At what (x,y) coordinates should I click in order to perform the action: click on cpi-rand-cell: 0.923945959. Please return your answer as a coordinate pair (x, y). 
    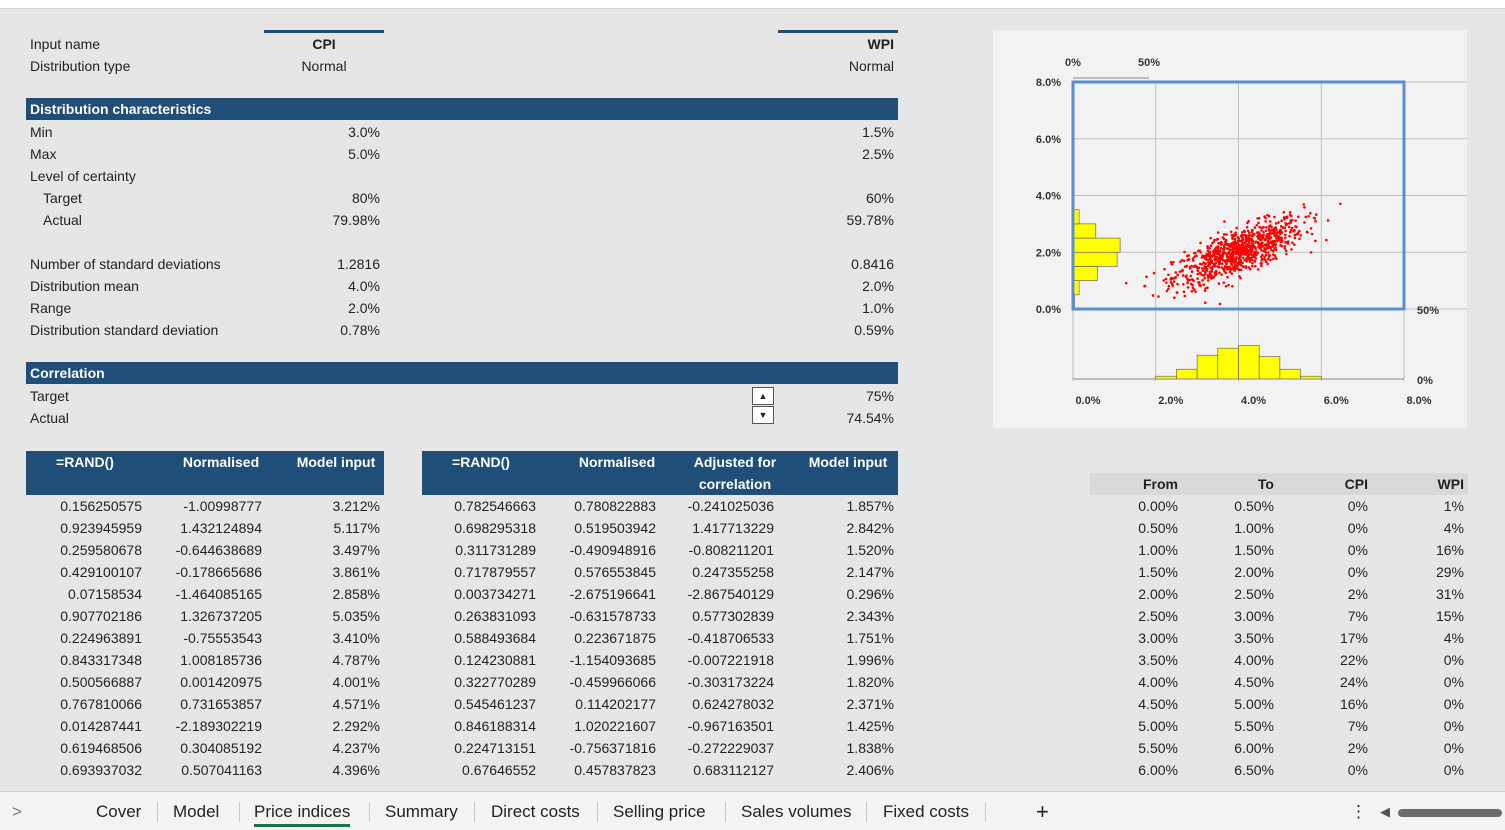
    Looking at the image, I should click on (84, 528).